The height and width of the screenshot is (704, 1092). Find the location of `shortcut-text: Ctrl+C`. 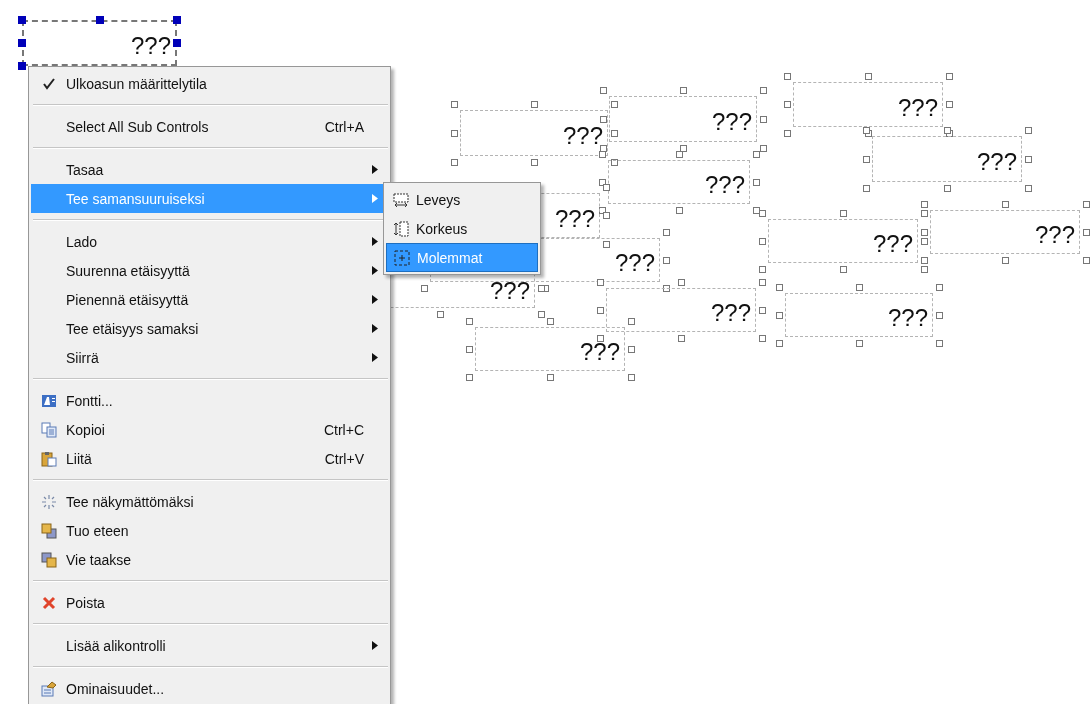

shortcut-text: Ctrl+C is located at coordinates (343, 429).